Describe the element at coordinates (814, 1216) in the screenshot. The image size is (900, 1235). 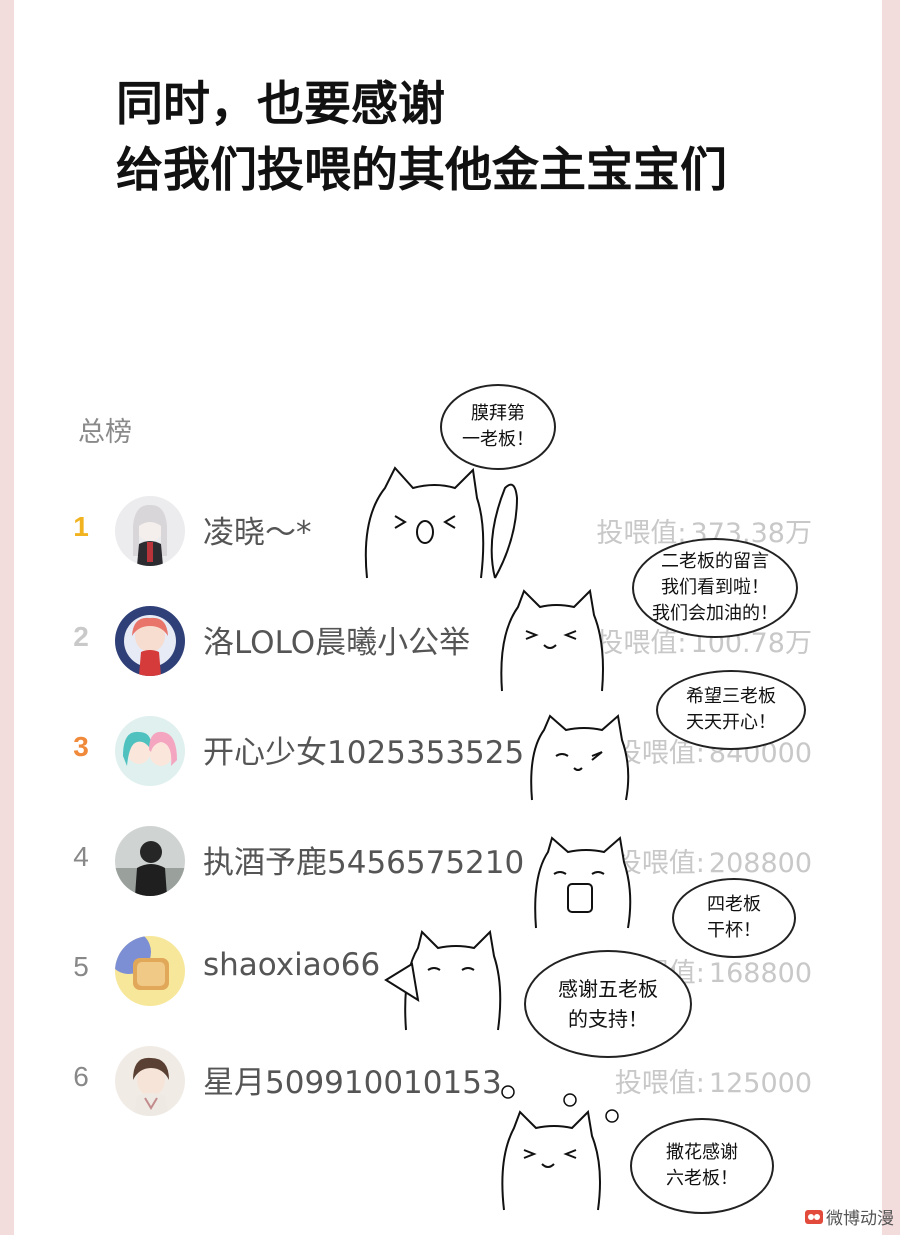
I see `weibo-comic-logo-icon` at that location.